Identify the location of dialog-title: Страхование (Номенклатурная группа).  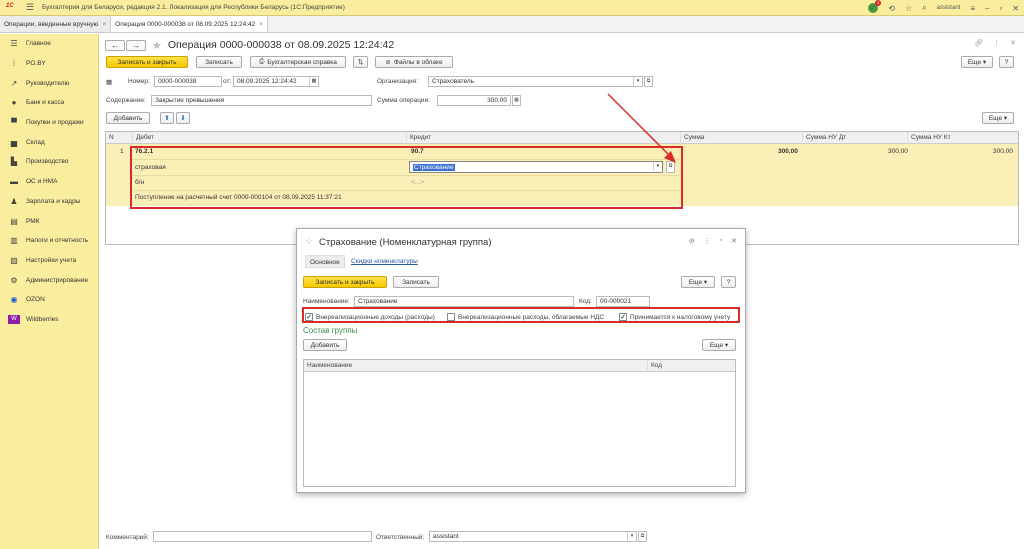
(405, 242).